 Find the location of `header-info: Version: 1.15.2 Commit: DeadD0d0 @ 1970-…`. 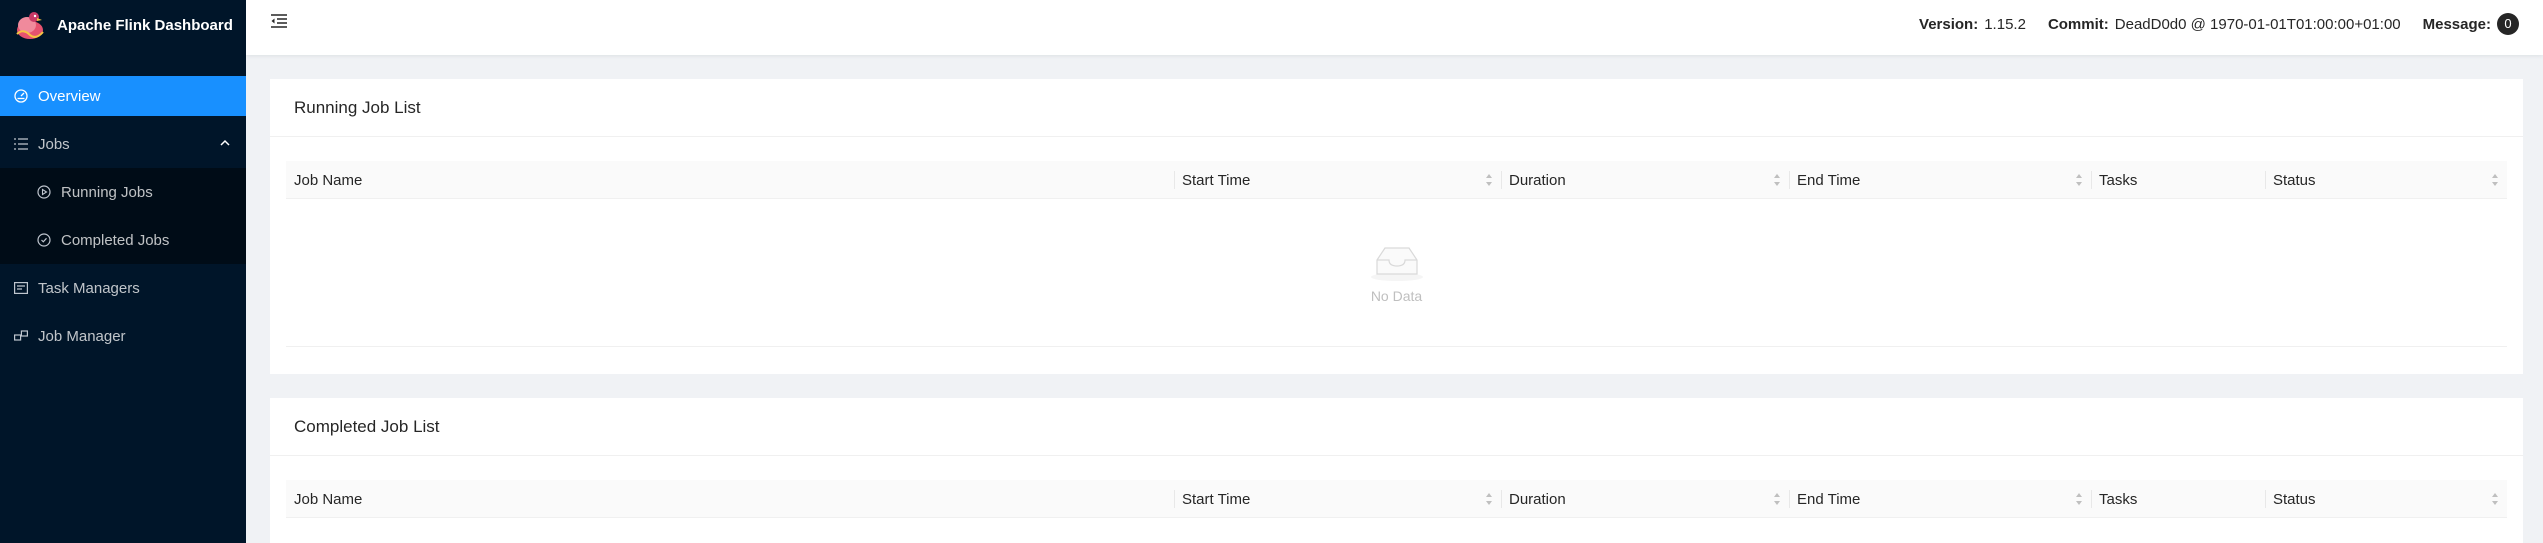

header-info: Version: 1.15.2 Commit: DeadD0d0 @ 1970-… is located at coordinates (2208, 24).